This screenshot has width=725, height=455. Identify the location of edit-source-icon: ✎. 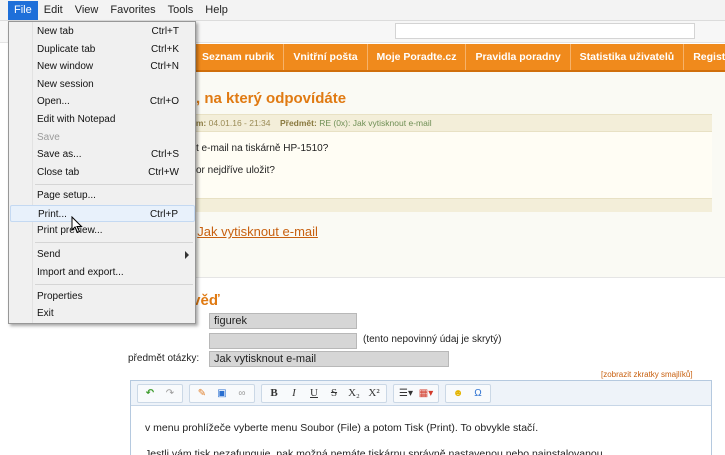
(202, 393).